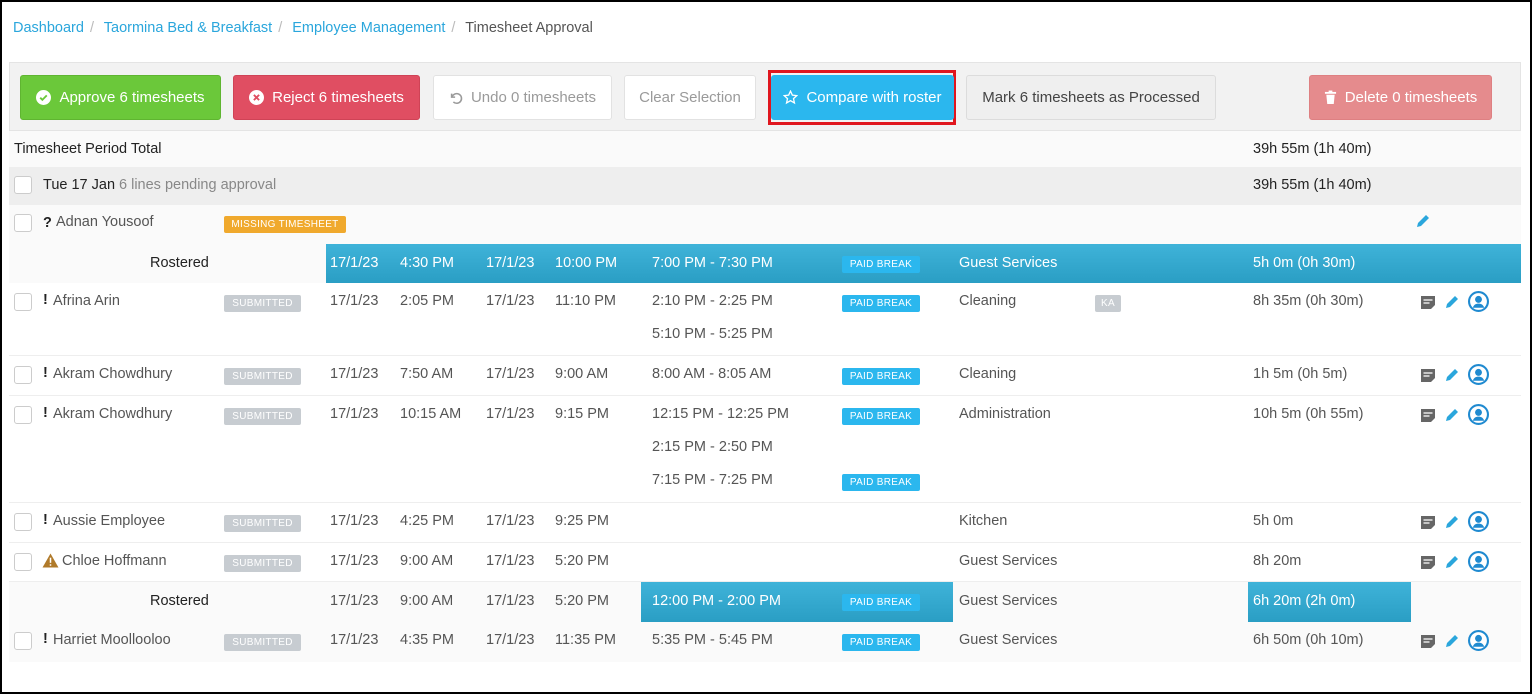 The width and height of the screenshot is (1532, 694). Describe the element at coordinates (712, 334) in the screenshot. I see `break-time: 5:10 PM - 5:25 PM` at that location.